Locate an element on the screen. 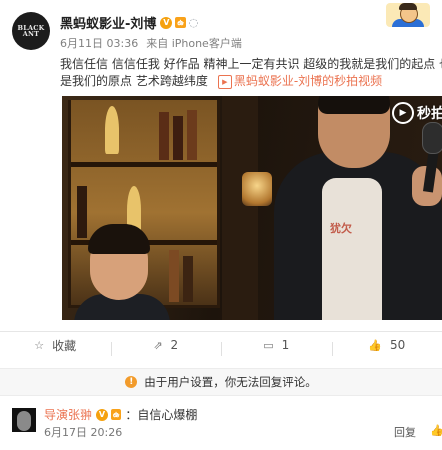 Image resolution: width=442 pixels, height=450 pixels. video-link: ▶ 黑蚂蚁影业-刘博的秒拍视频 is located at coordinates (300, 81).